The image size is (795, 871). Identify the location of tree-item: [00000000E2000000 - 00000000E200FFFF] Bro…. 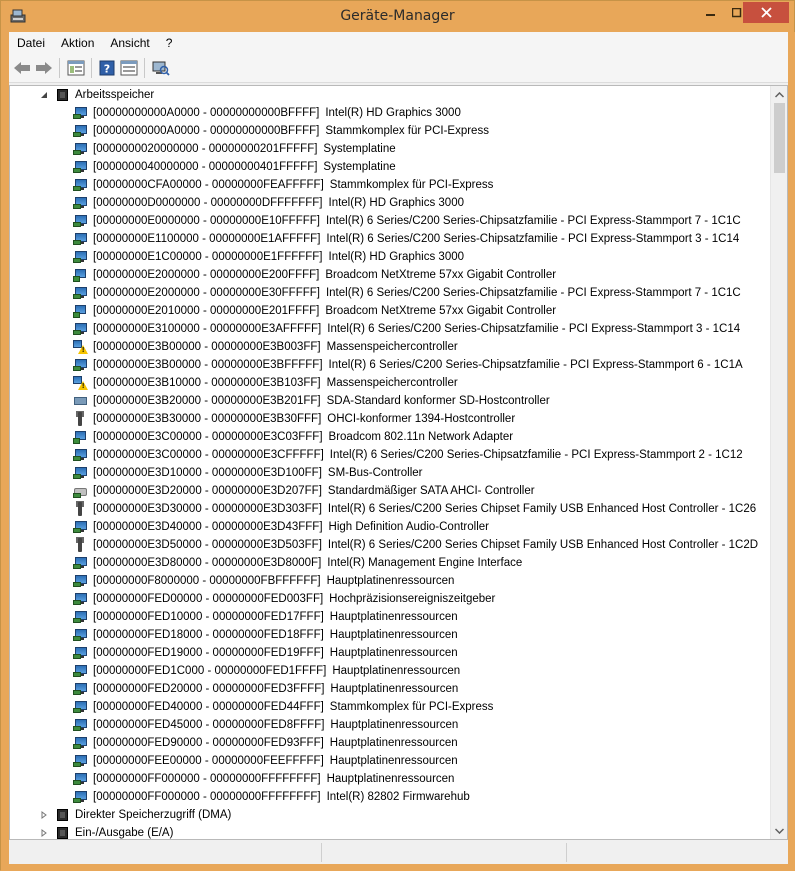
(314, 275).